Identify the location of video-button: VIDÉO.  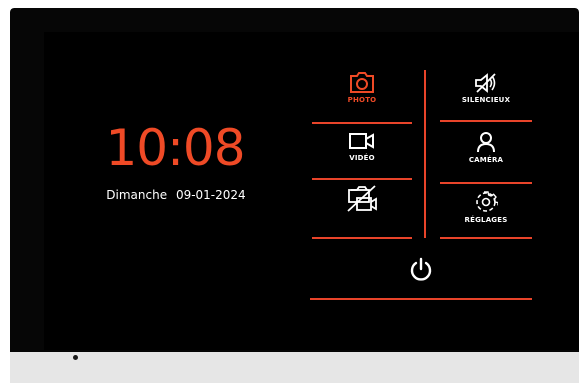
(362, 155).